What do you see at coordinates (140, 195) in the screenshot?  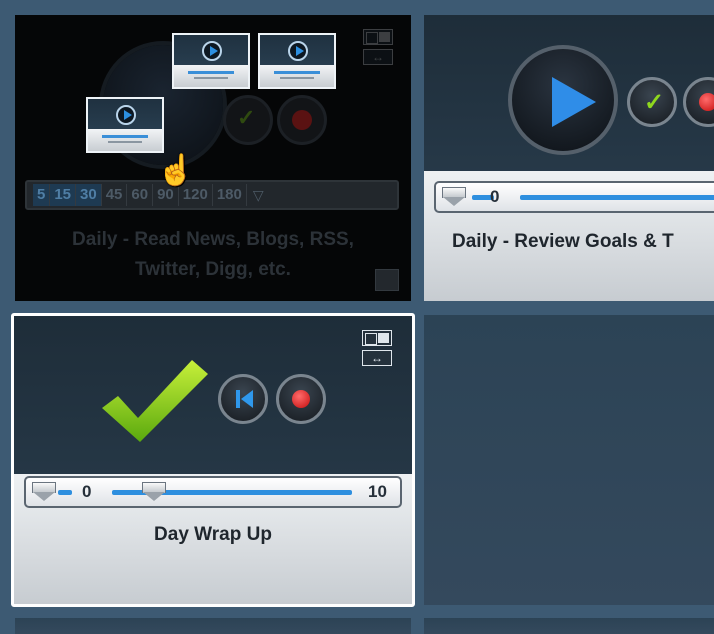 I see `duration-option: 60` at bounding box center [140, 195].